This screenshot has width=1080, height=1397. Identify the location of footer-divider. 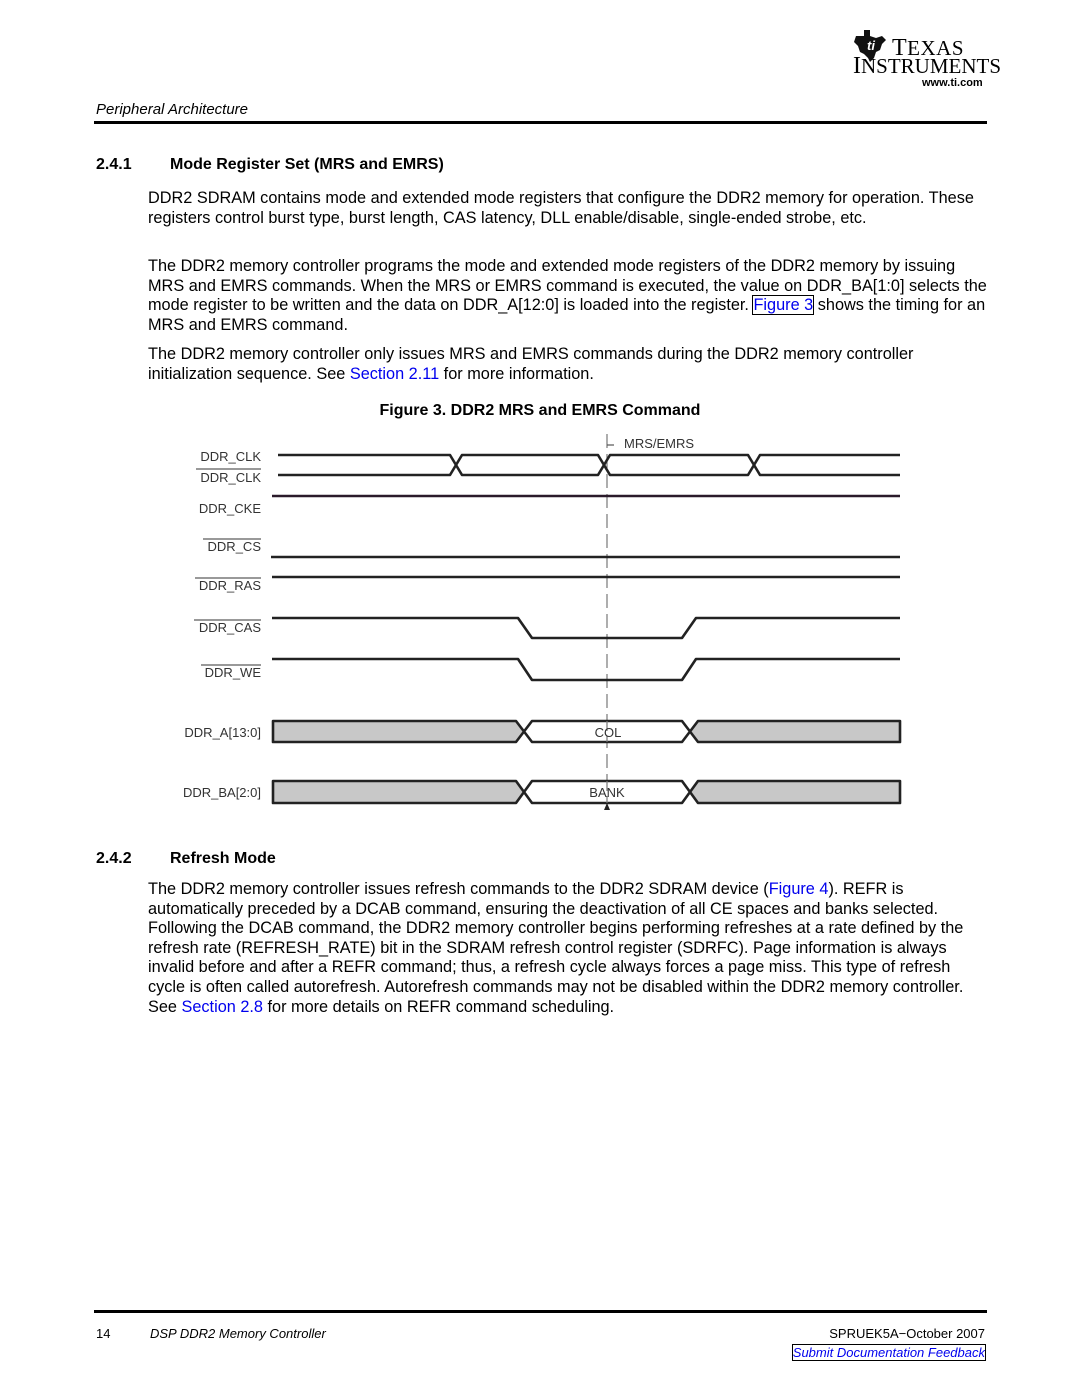
(540, 1311).